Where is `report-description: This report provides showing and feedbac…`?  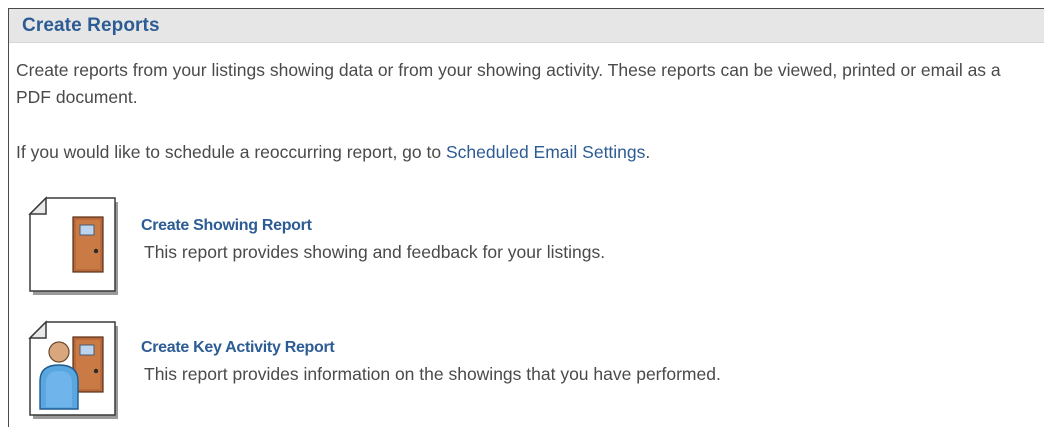 report-description: This report provides showing and feedbac… is located at coordinates (375, 252).